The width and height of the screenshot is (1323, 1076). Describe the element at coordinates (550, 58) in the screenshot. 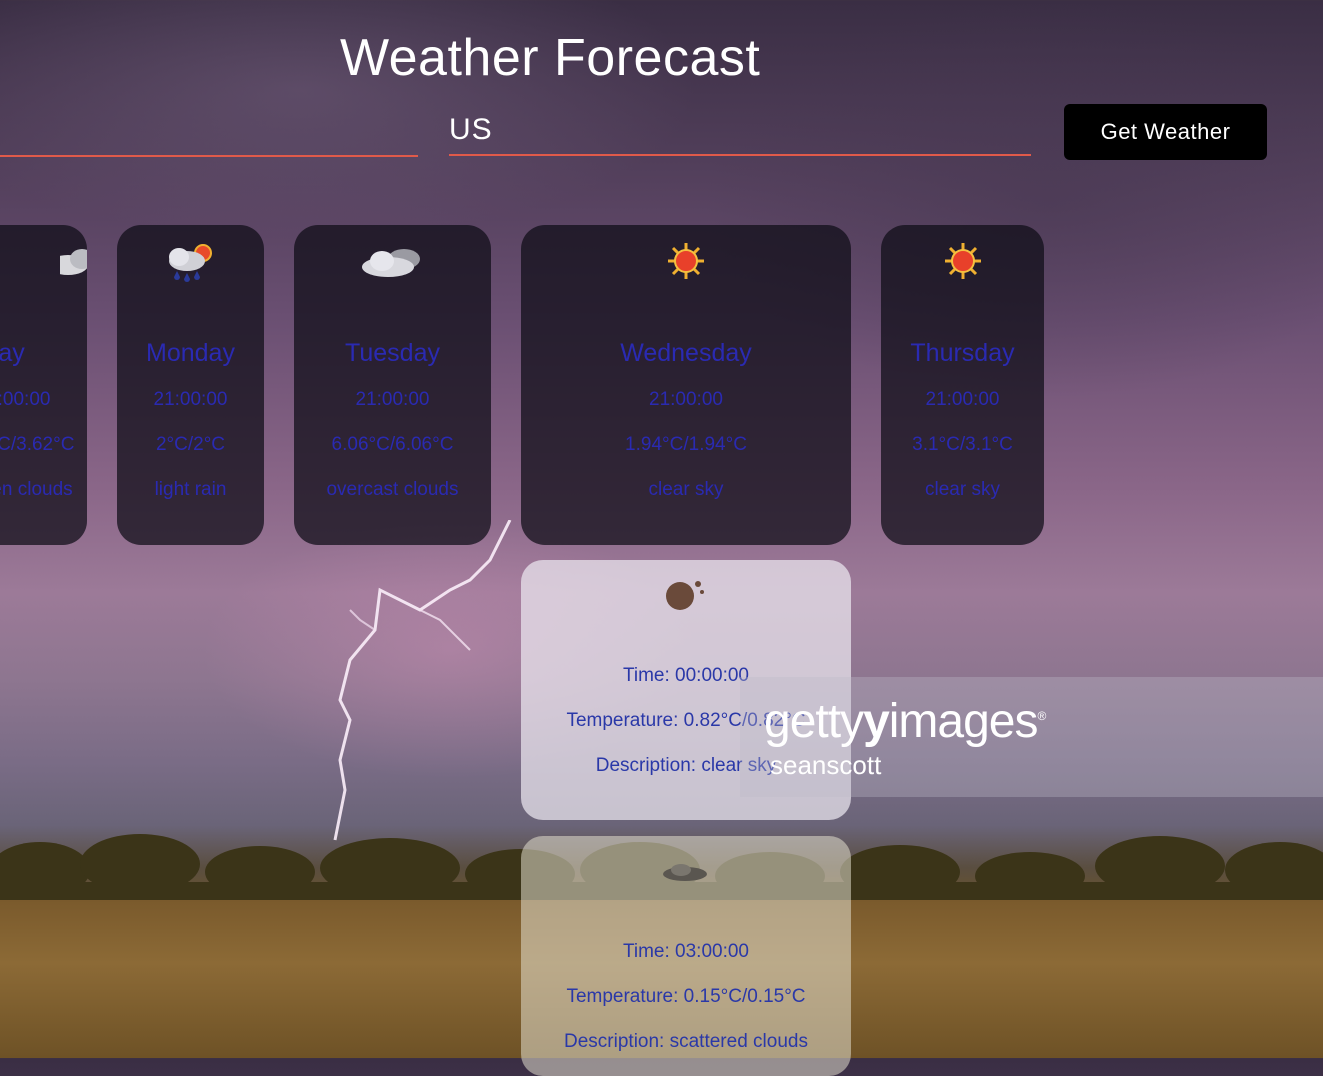

I see `page-title: Weather Forecast` at that location.